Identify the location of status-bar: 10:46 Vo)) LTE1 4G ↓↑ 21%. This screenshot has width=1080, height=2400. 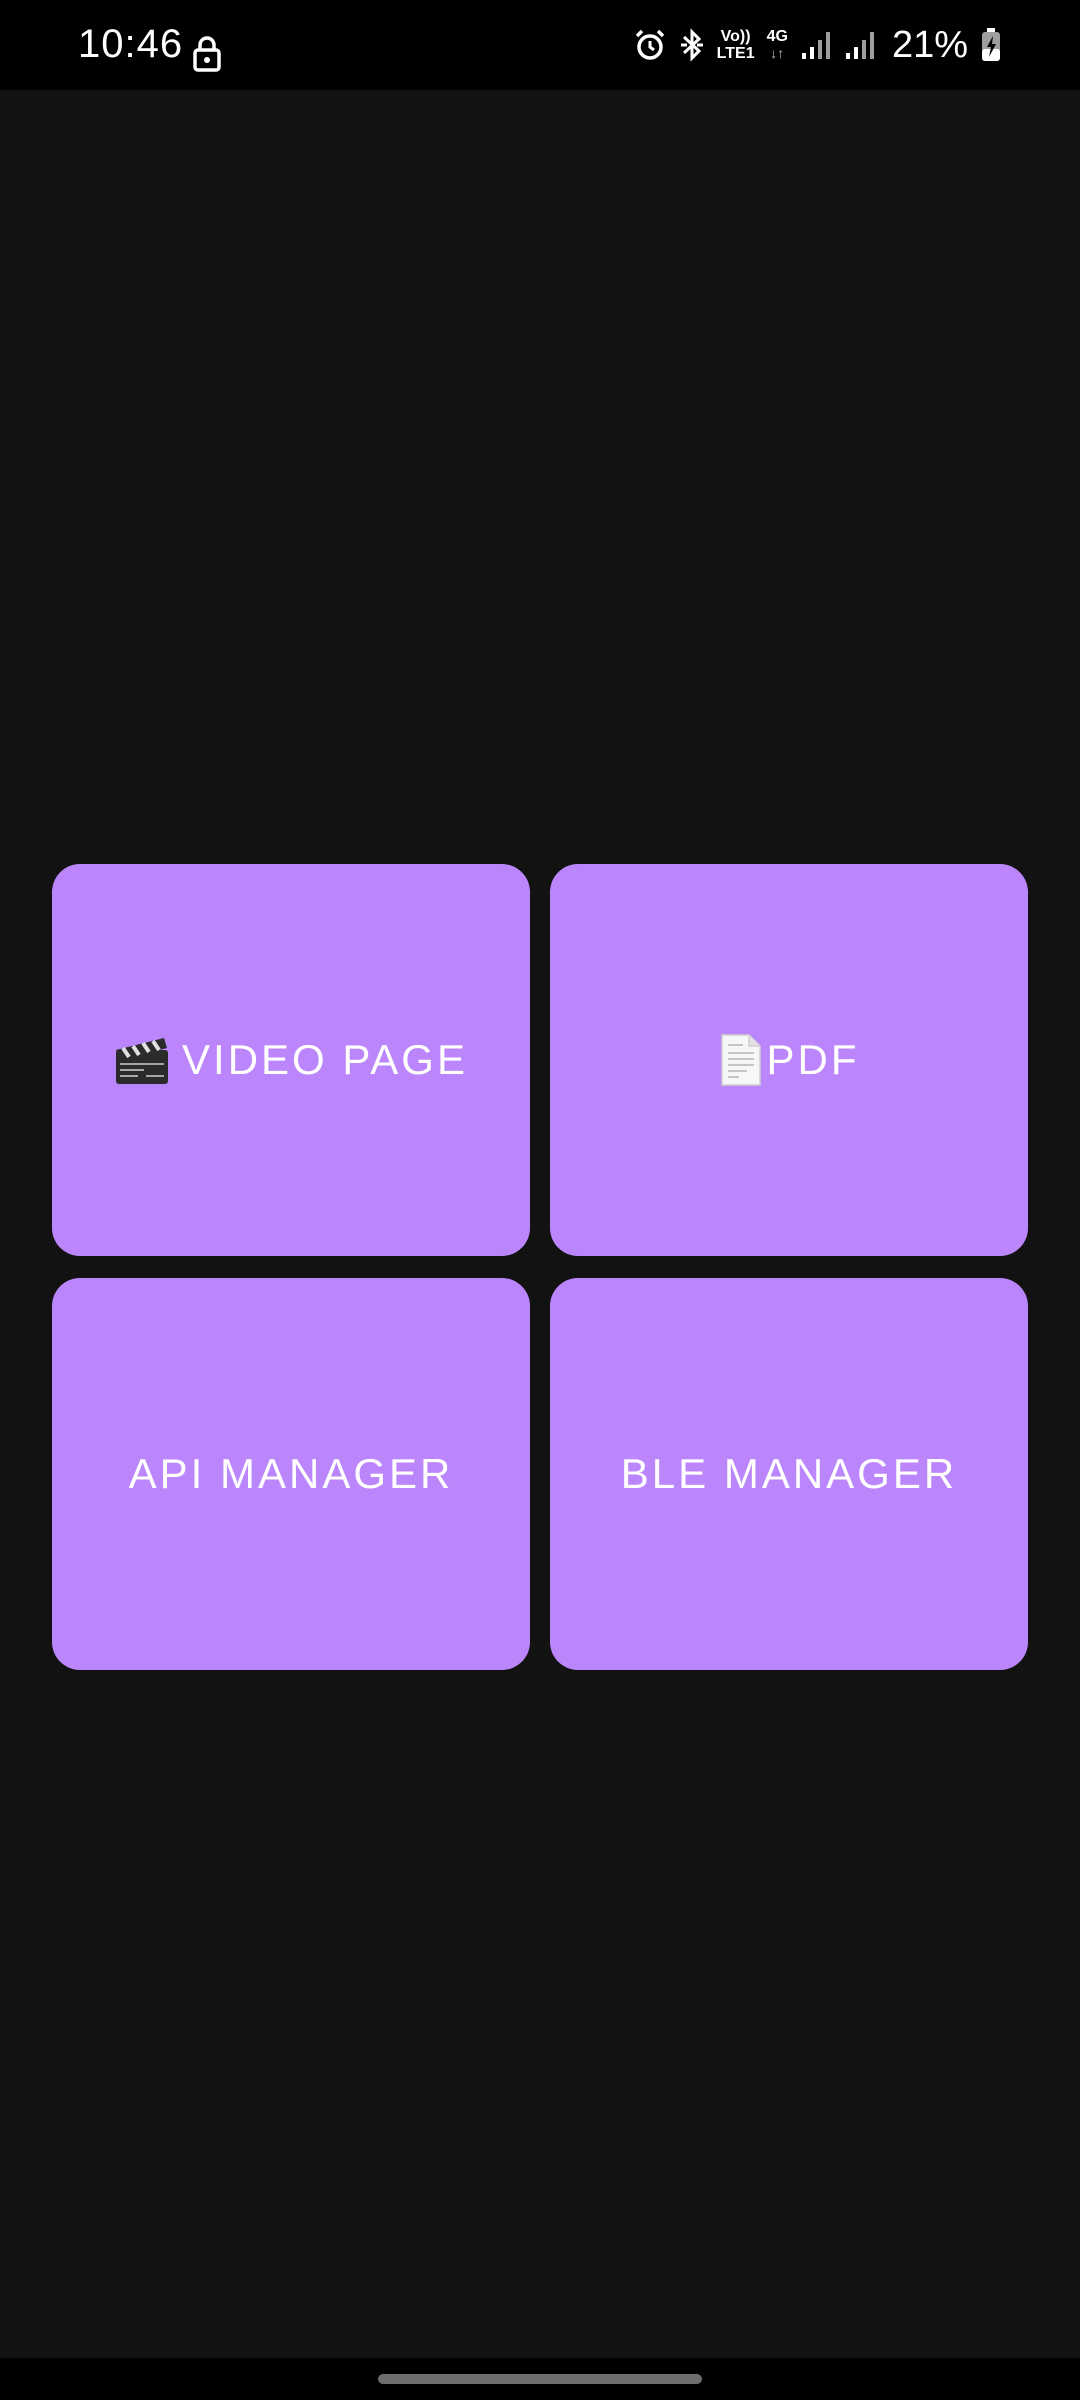
(540, 45).